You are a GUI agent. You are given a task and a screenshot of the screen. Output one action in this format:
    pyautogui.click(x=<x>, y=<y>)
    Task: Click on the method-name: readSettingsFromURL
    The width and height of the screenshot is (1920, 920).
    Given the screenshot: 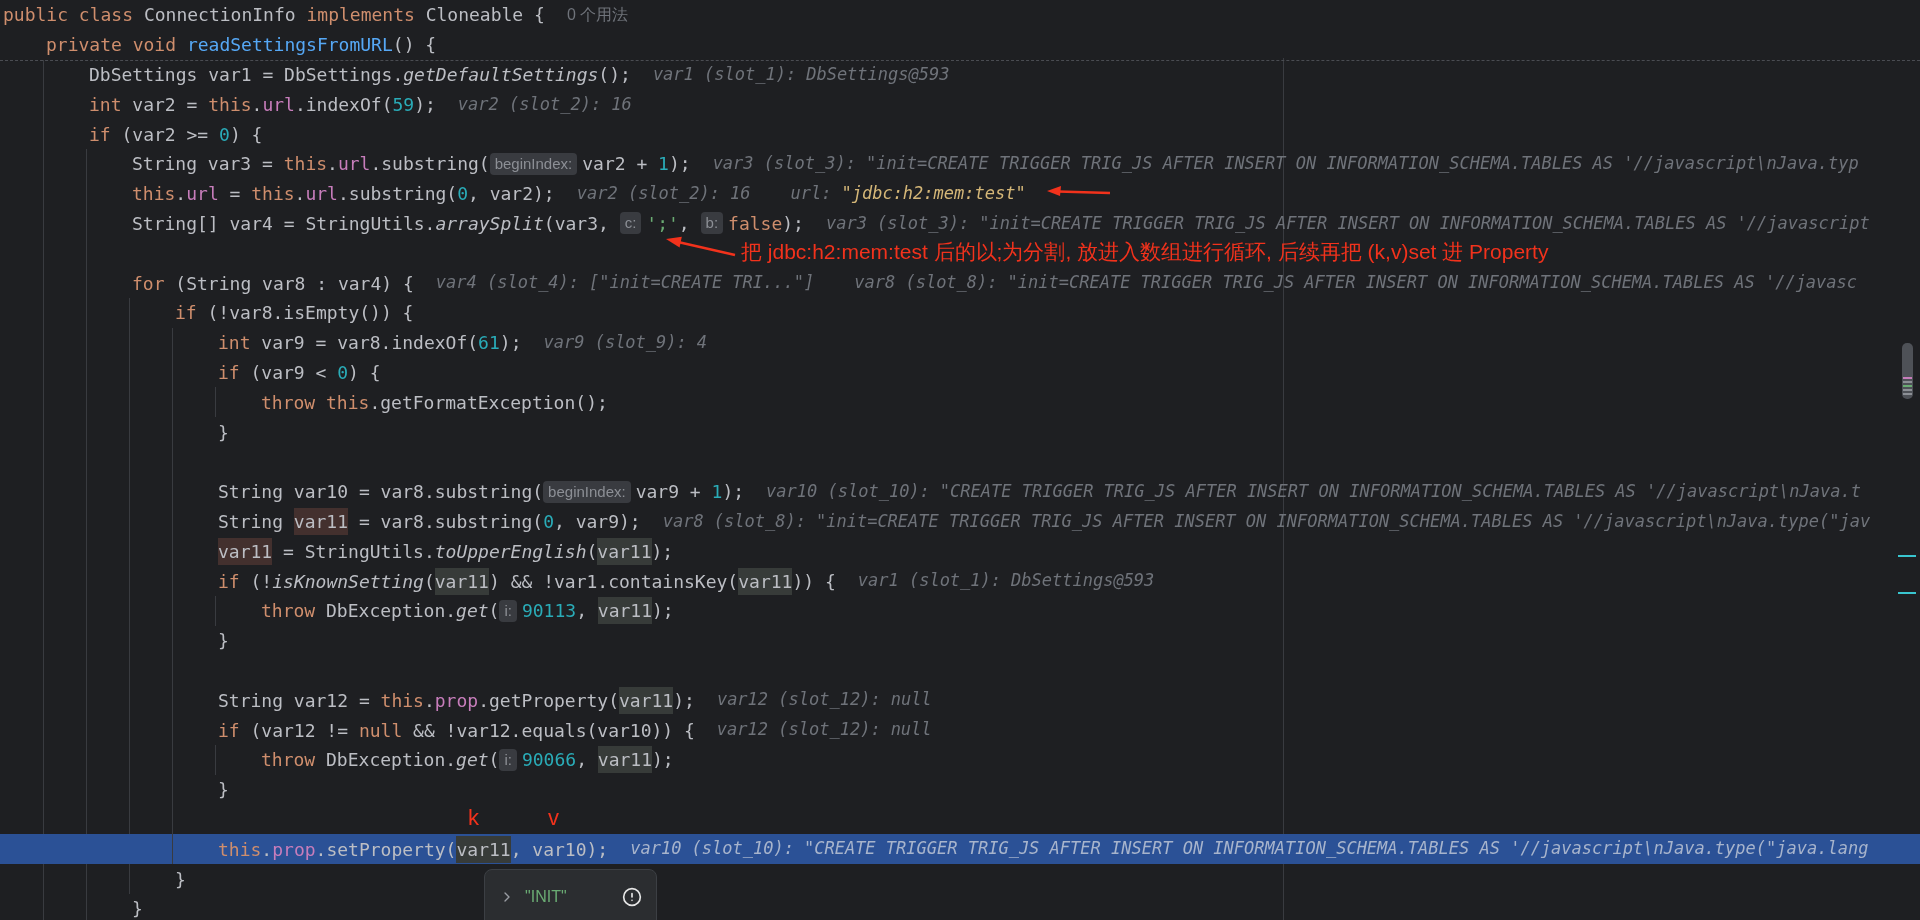 What is the action you would take?
    pyautogui.click(x=289, y=45)
    